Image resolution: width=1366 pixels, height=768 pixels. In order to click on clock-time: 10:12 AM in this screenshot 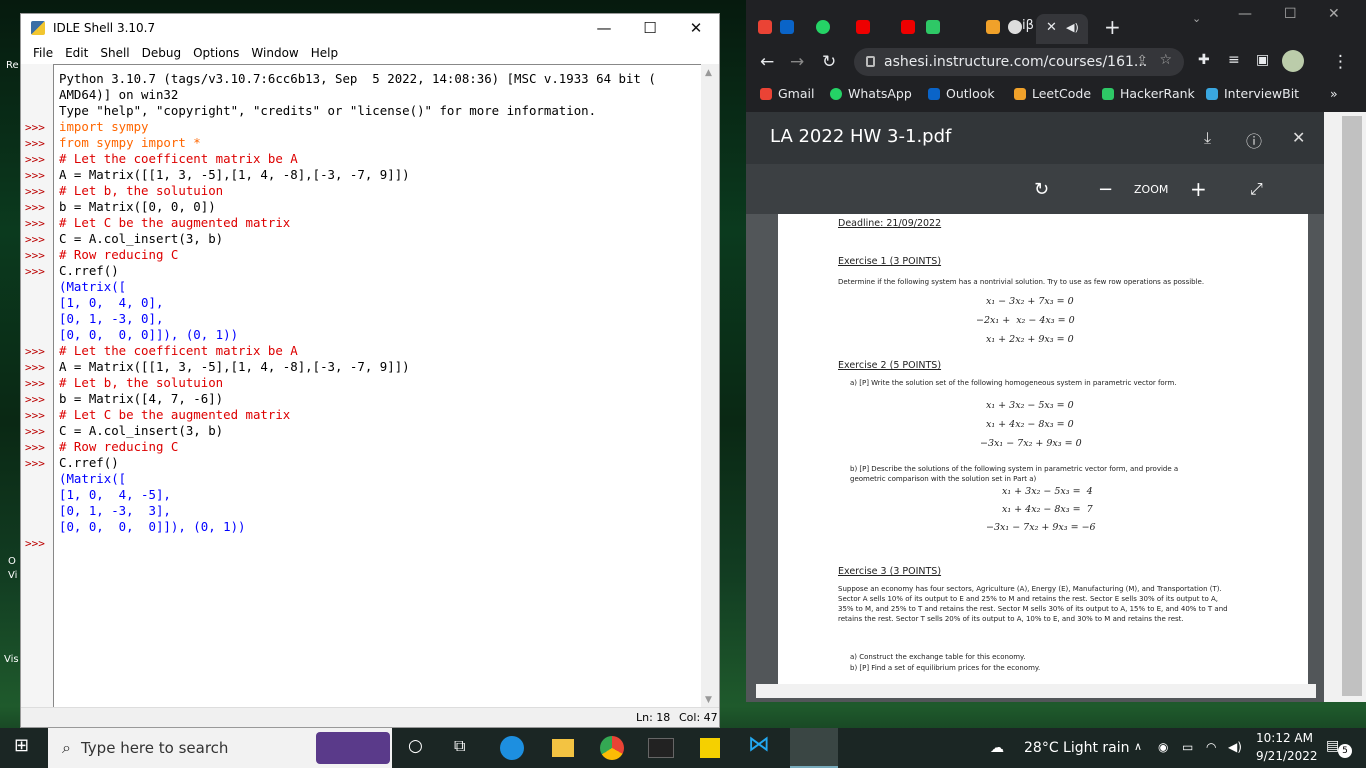, I will do `click(1284, 738)`.